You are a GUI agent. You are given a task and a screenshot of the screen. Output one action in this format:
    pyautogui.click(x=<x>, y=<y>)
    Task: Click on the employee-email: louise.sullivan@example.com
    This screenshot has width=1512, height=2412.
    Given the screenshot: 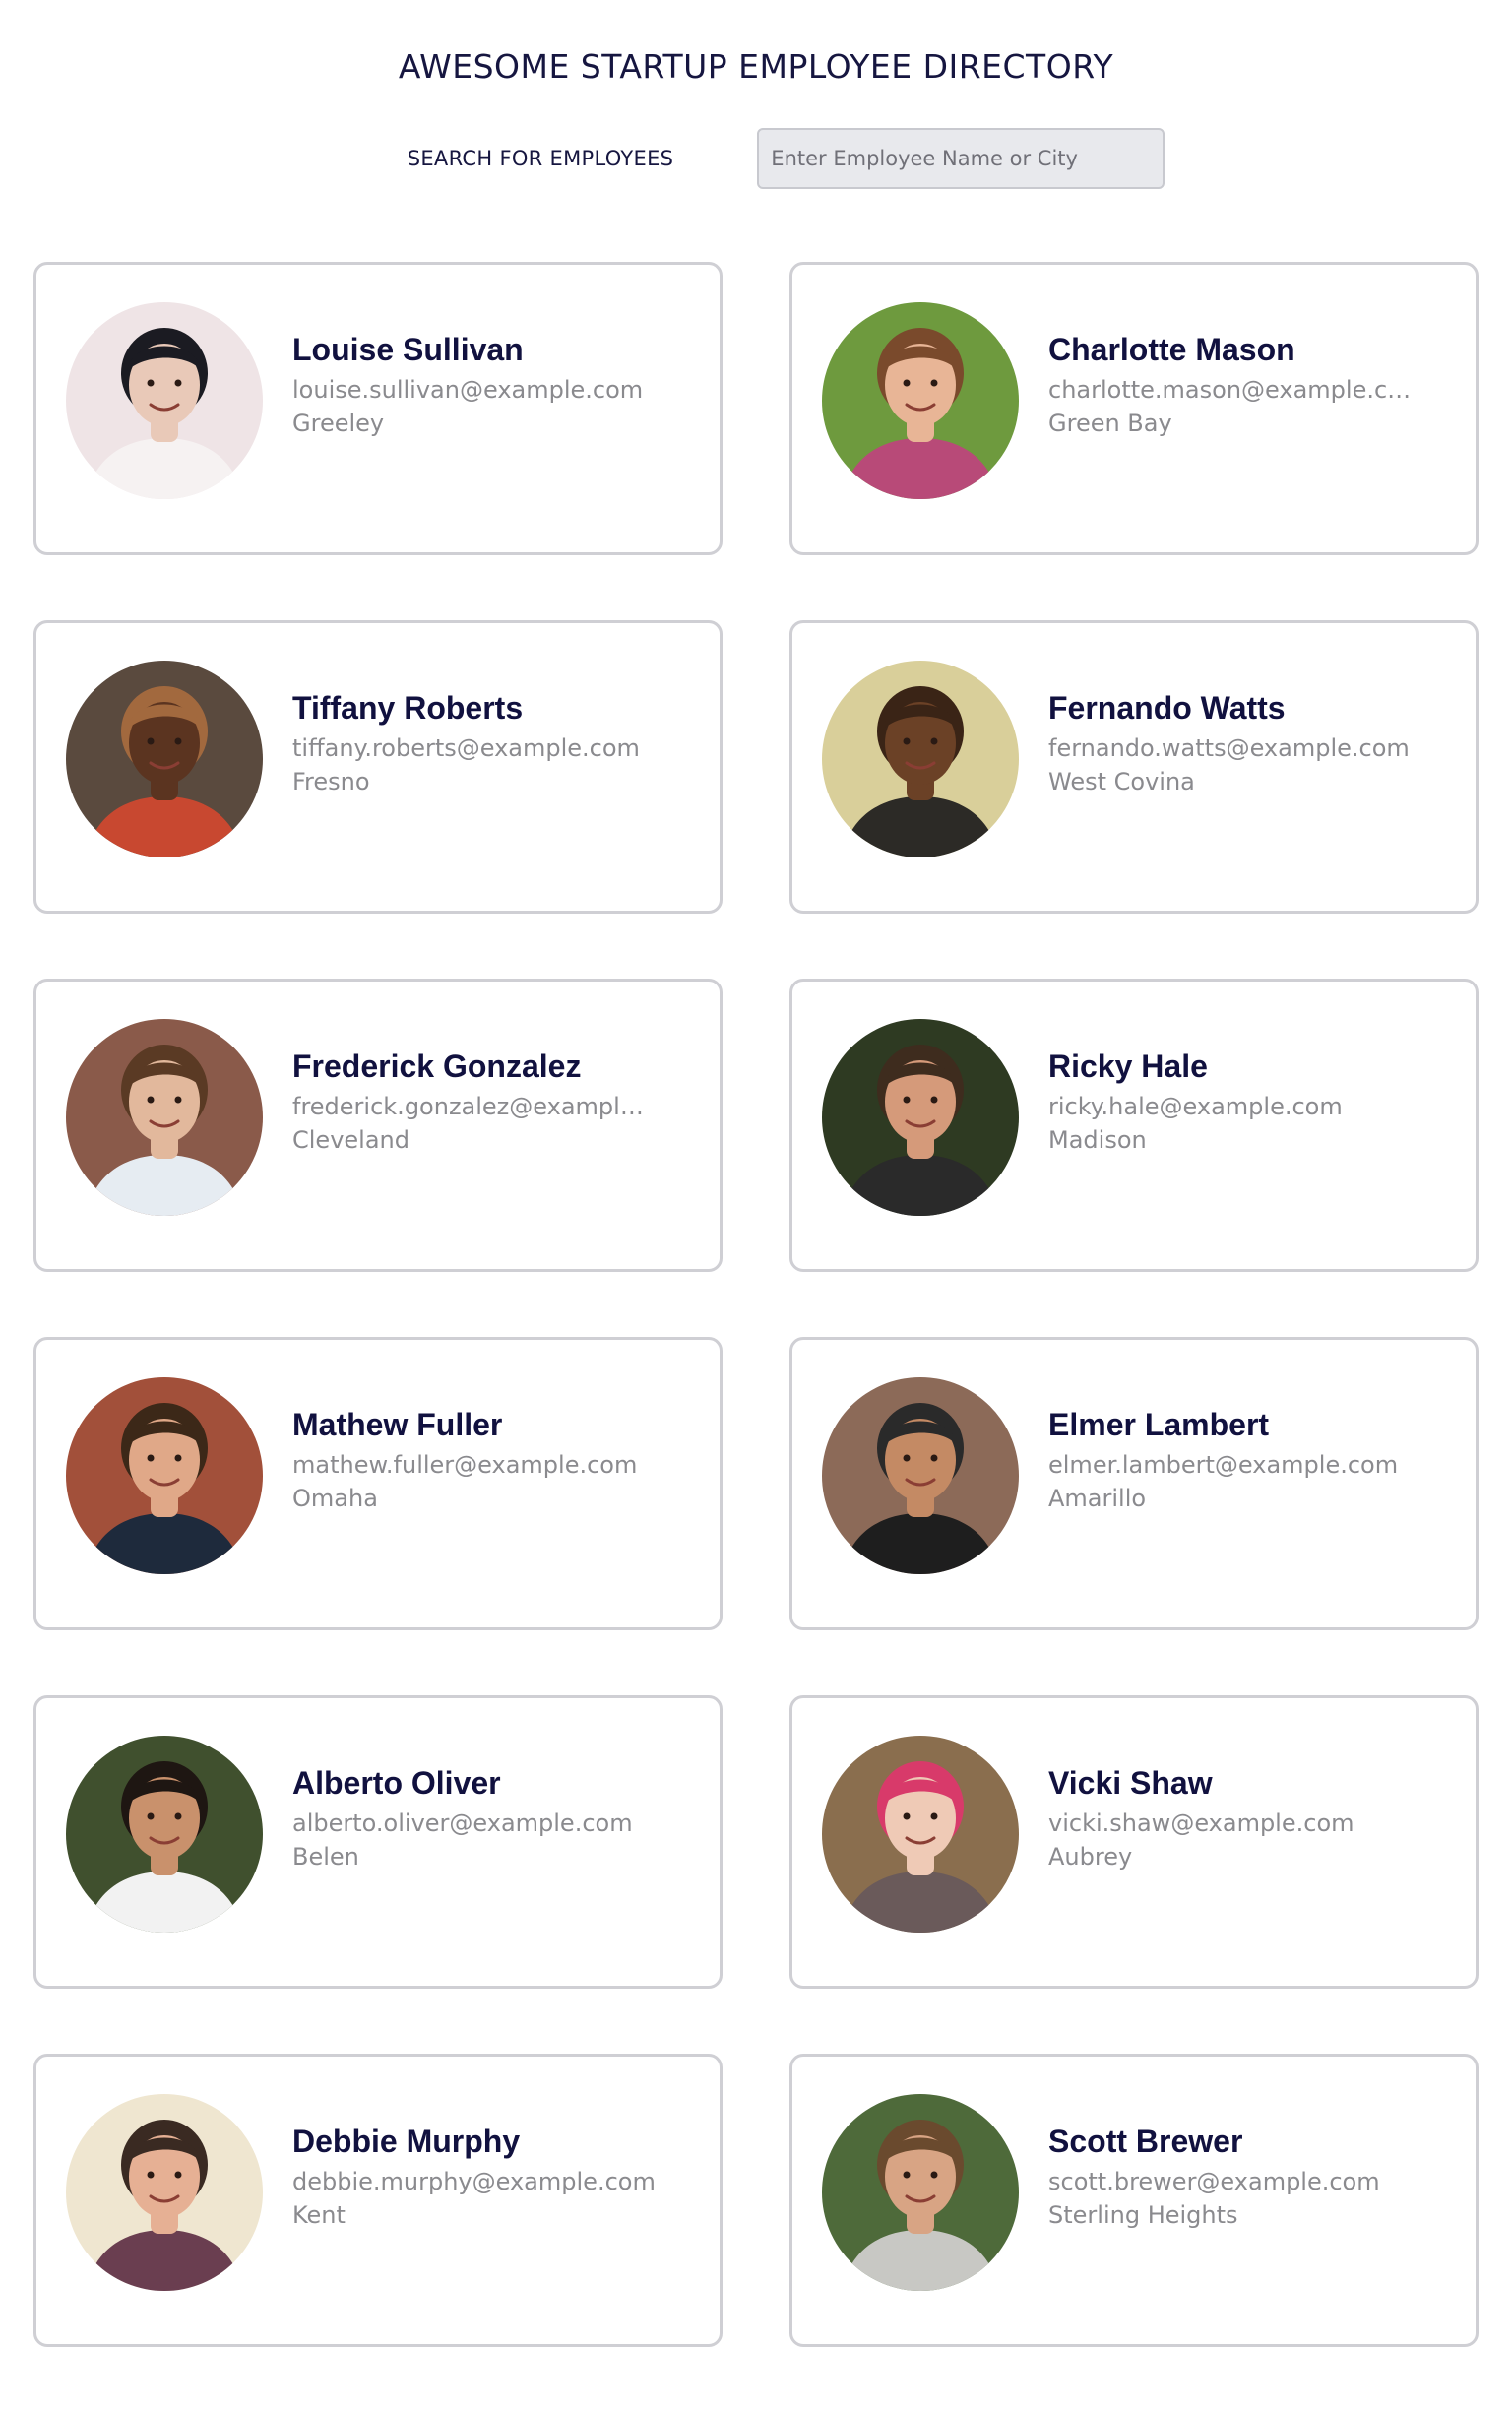 What is the action you would take?
    pyautogui.click(x=468, y=390)
    